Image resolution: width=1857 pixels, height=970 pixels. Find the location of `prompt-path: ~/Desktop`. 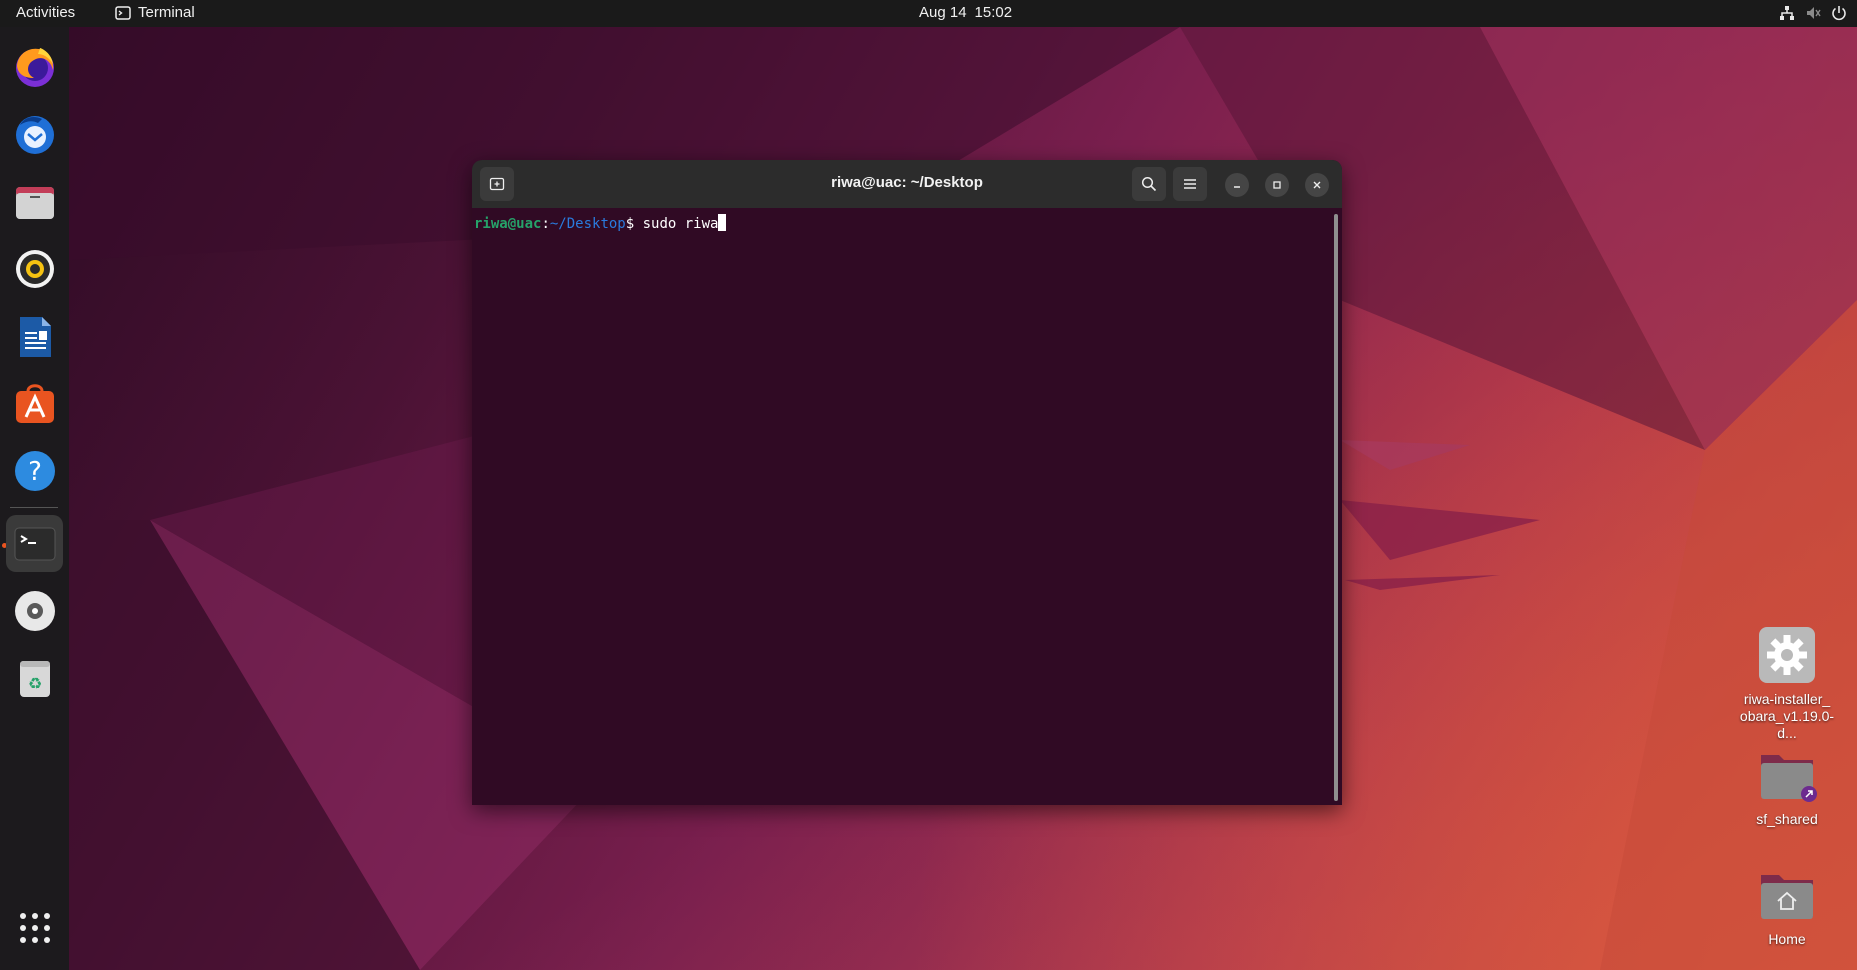

prompt-path: ~/Desktop is located at coordinates (587, 224).